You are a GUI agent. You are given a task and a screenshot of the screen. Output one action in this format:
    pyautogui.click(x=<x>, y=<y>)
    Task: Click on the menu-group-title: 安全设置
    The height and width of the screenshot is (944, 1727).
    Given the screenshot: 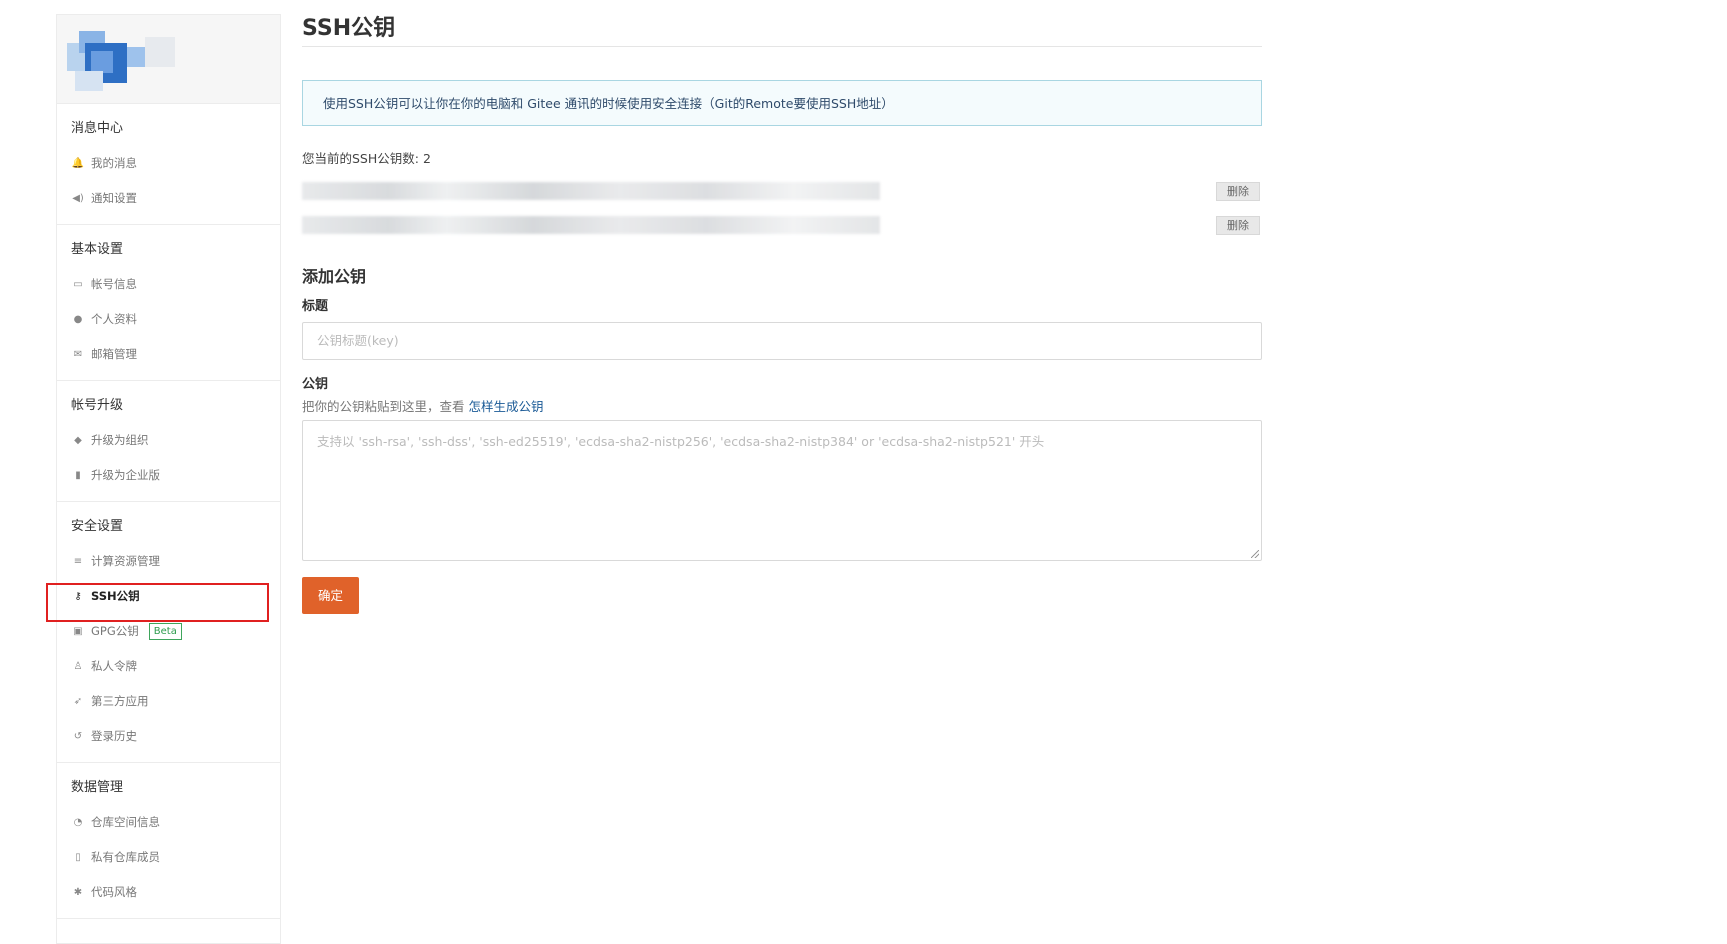 What is the action you would take?
    pyautogui.click(x=97, y=526)
    